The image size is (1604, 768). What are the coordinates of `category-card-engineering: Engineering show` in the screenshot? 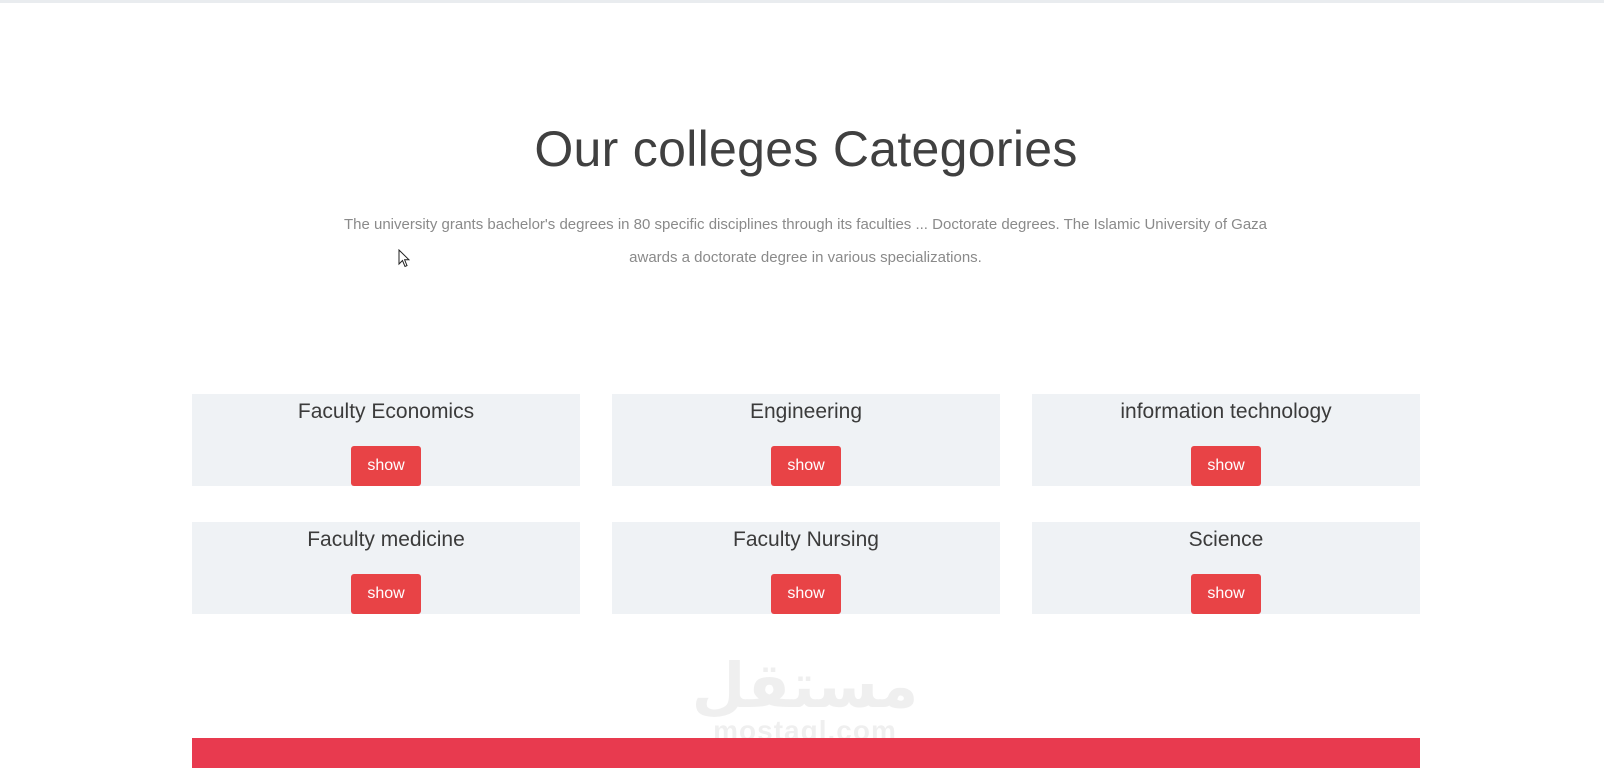 It's located at (806, 440).